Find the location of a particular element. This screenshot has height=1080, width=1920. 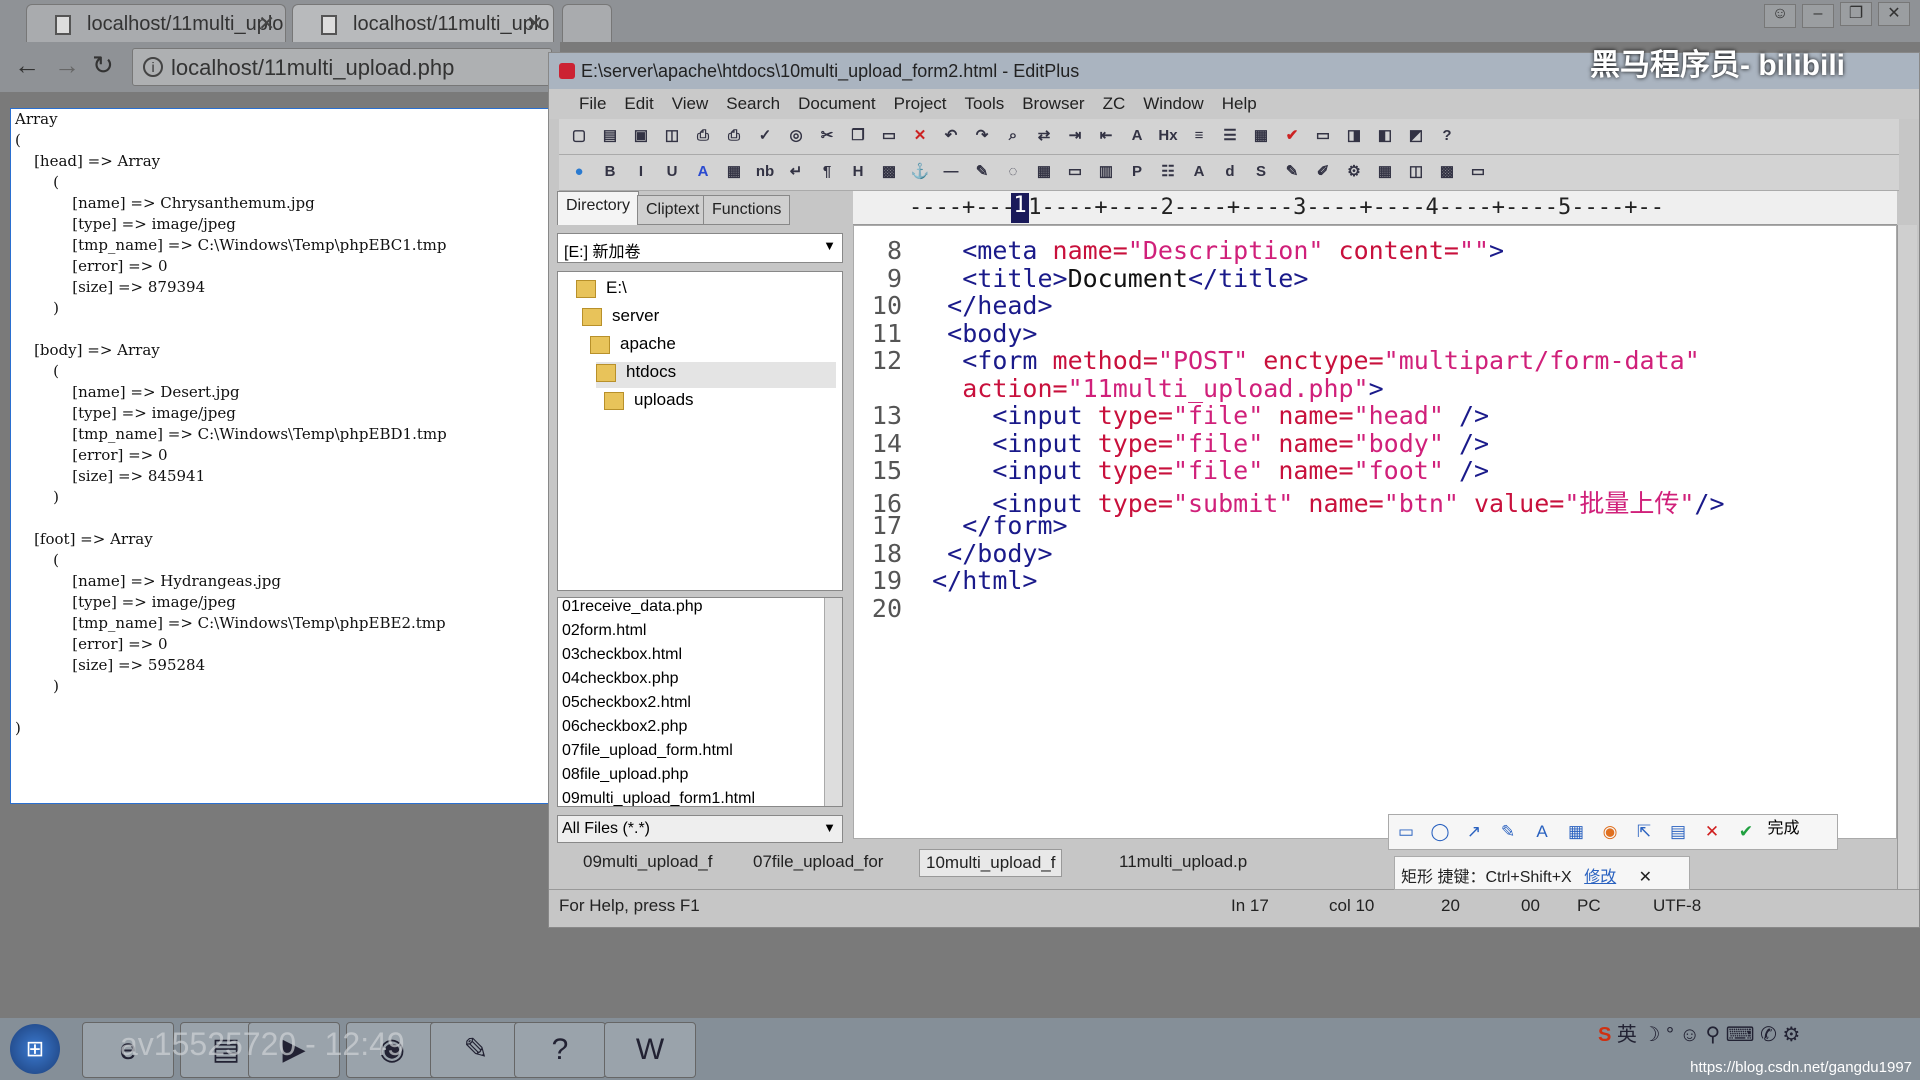

tree-node-selected: htdocs is located at coordinates (716, 375).